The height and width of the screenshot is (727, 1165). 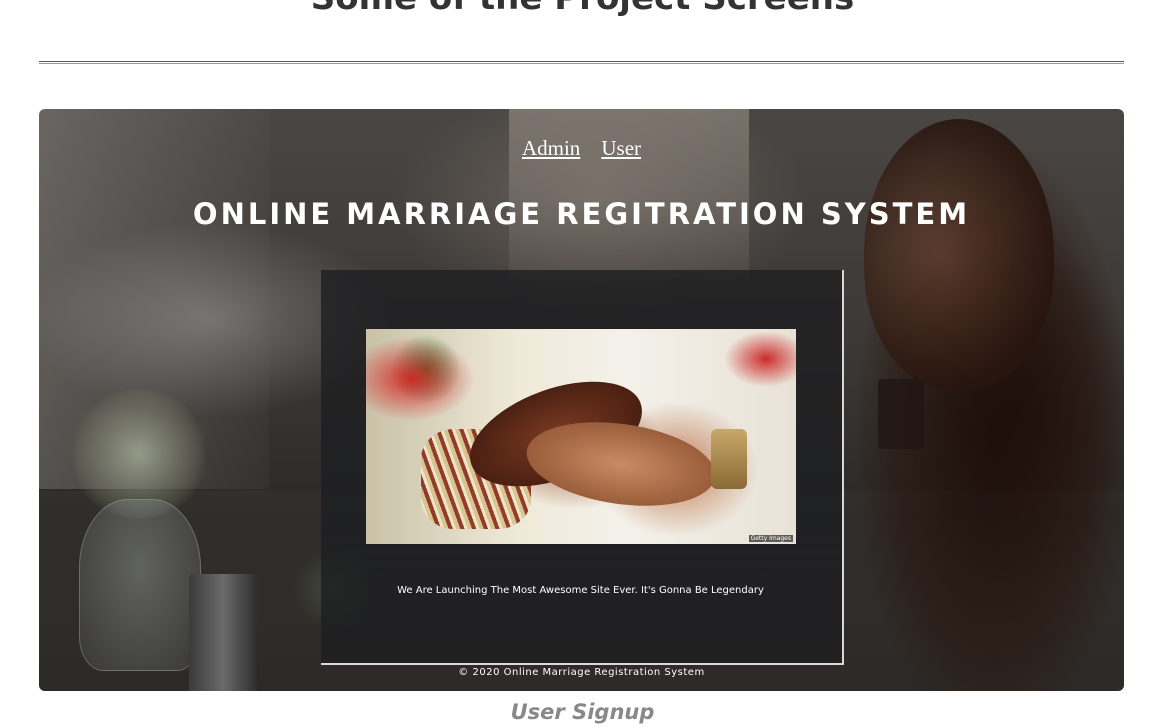 What do you see at coordinates (729, 459) in the screenshot?
I see `watch-detail` at bounding box center [729, 459].